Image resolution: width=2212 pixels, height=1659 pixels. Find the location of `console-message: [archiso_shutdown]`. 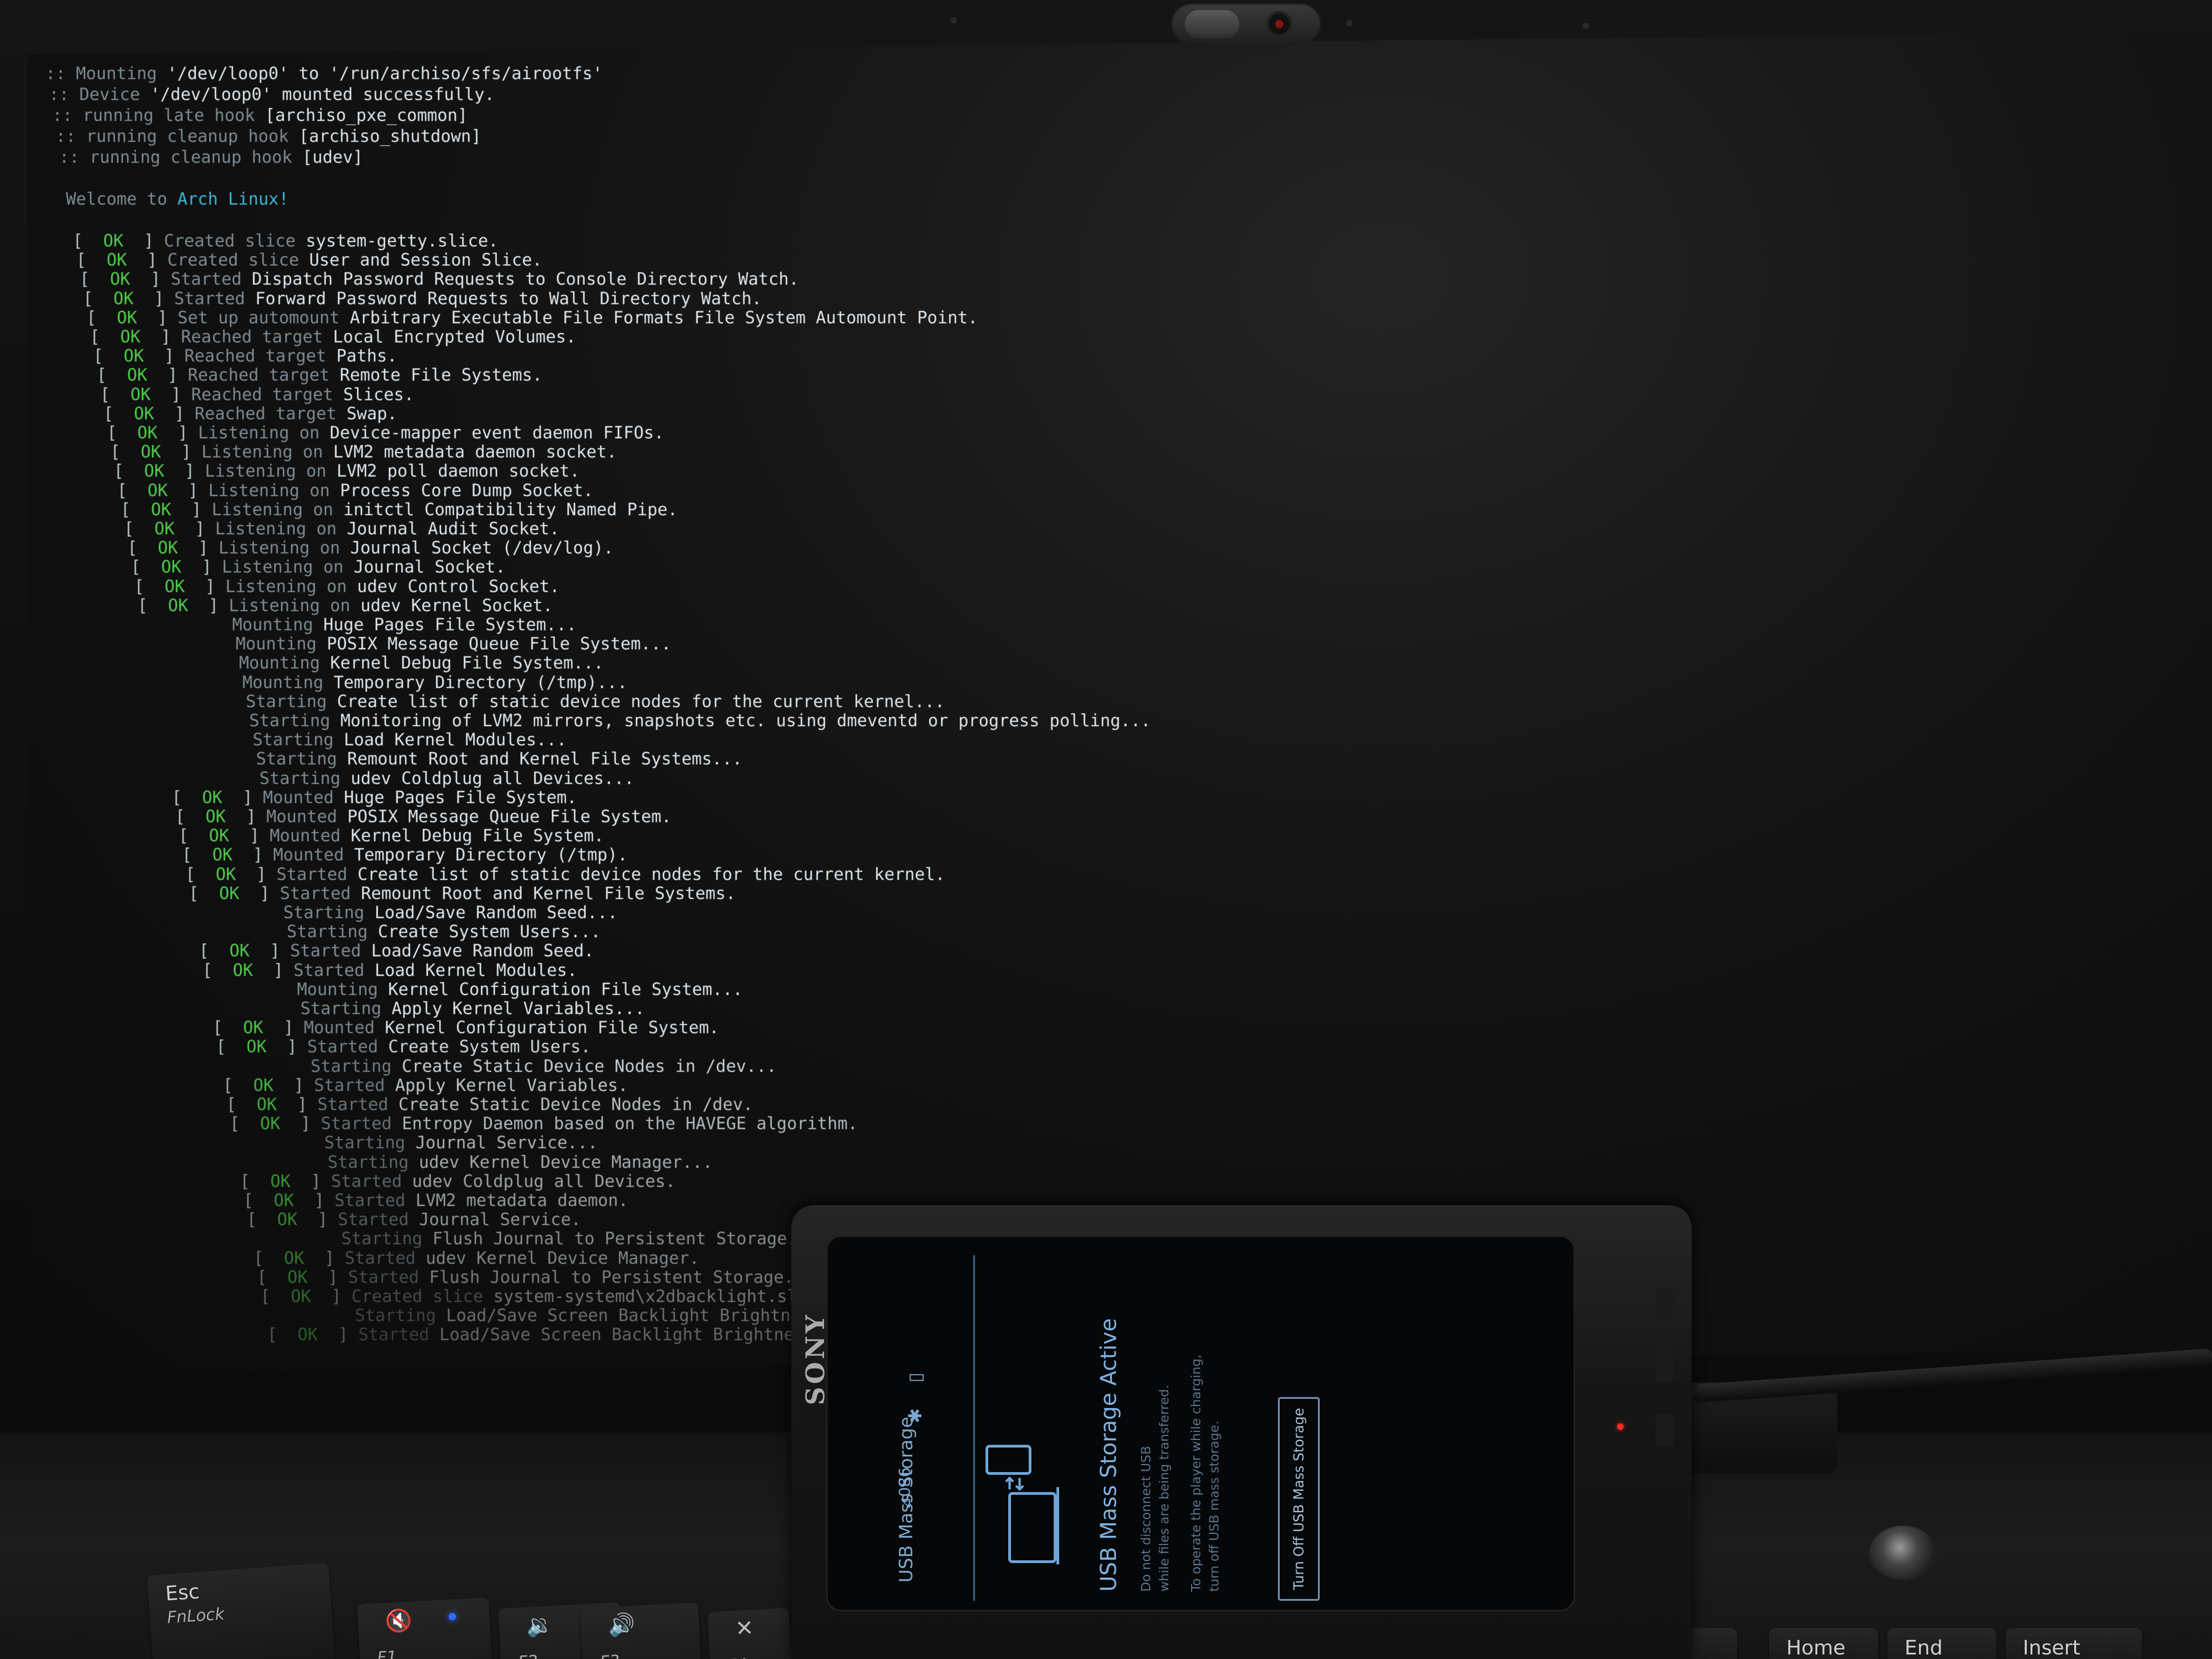

console-message: [archiso_shutdown] is located at coordinates (390, 136).